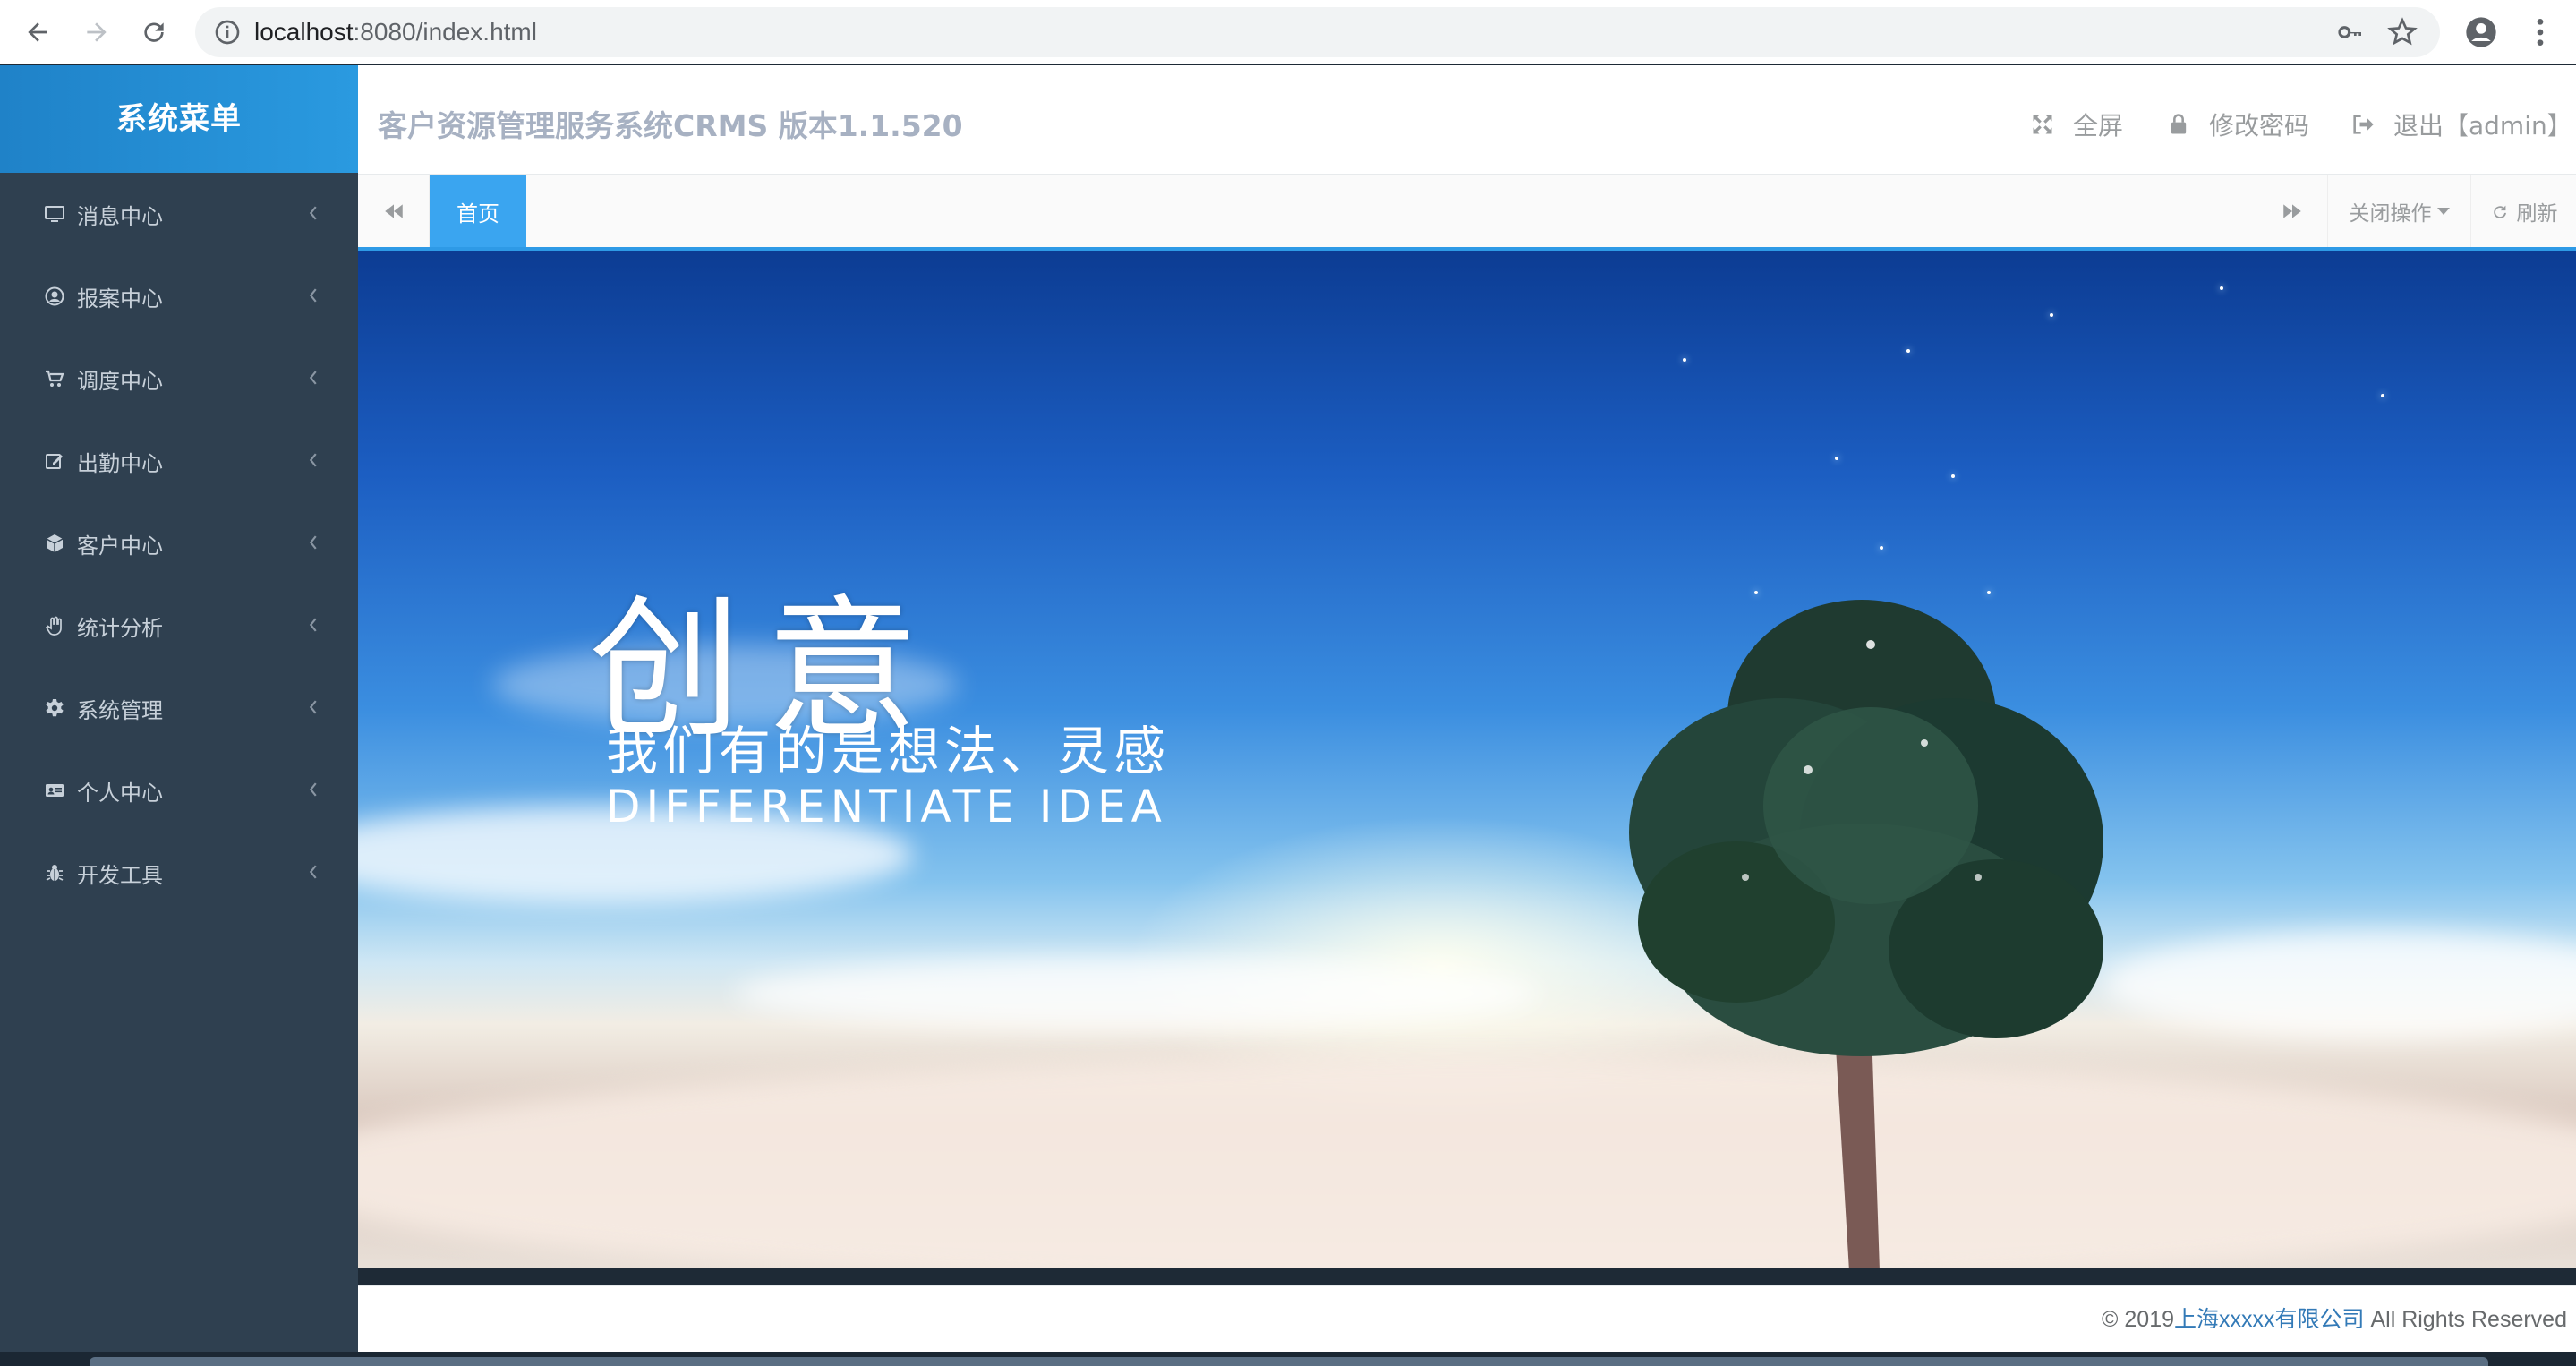 Image resolution: width=2576 pixels, height=1366 pixels. Describe the element at coordinates (54, 214) in the screenshot. I see `desktop-icon` at that location.